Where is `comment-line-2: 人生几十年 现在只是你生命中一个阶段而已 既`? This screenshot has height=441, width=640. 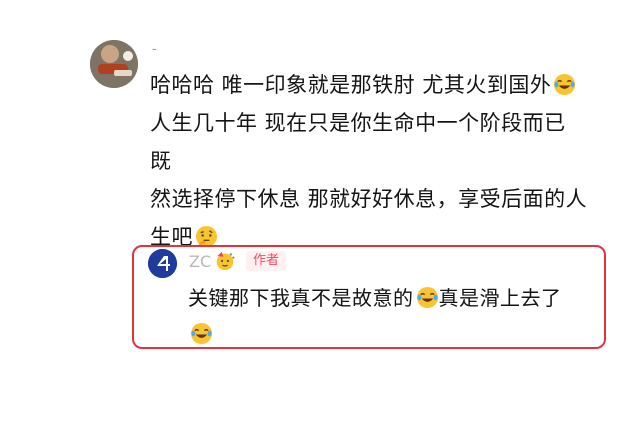 comment-line-2: 人生几十年 现在只是你生命中一个阶段而已 既 is located at coordinates (358, 142).